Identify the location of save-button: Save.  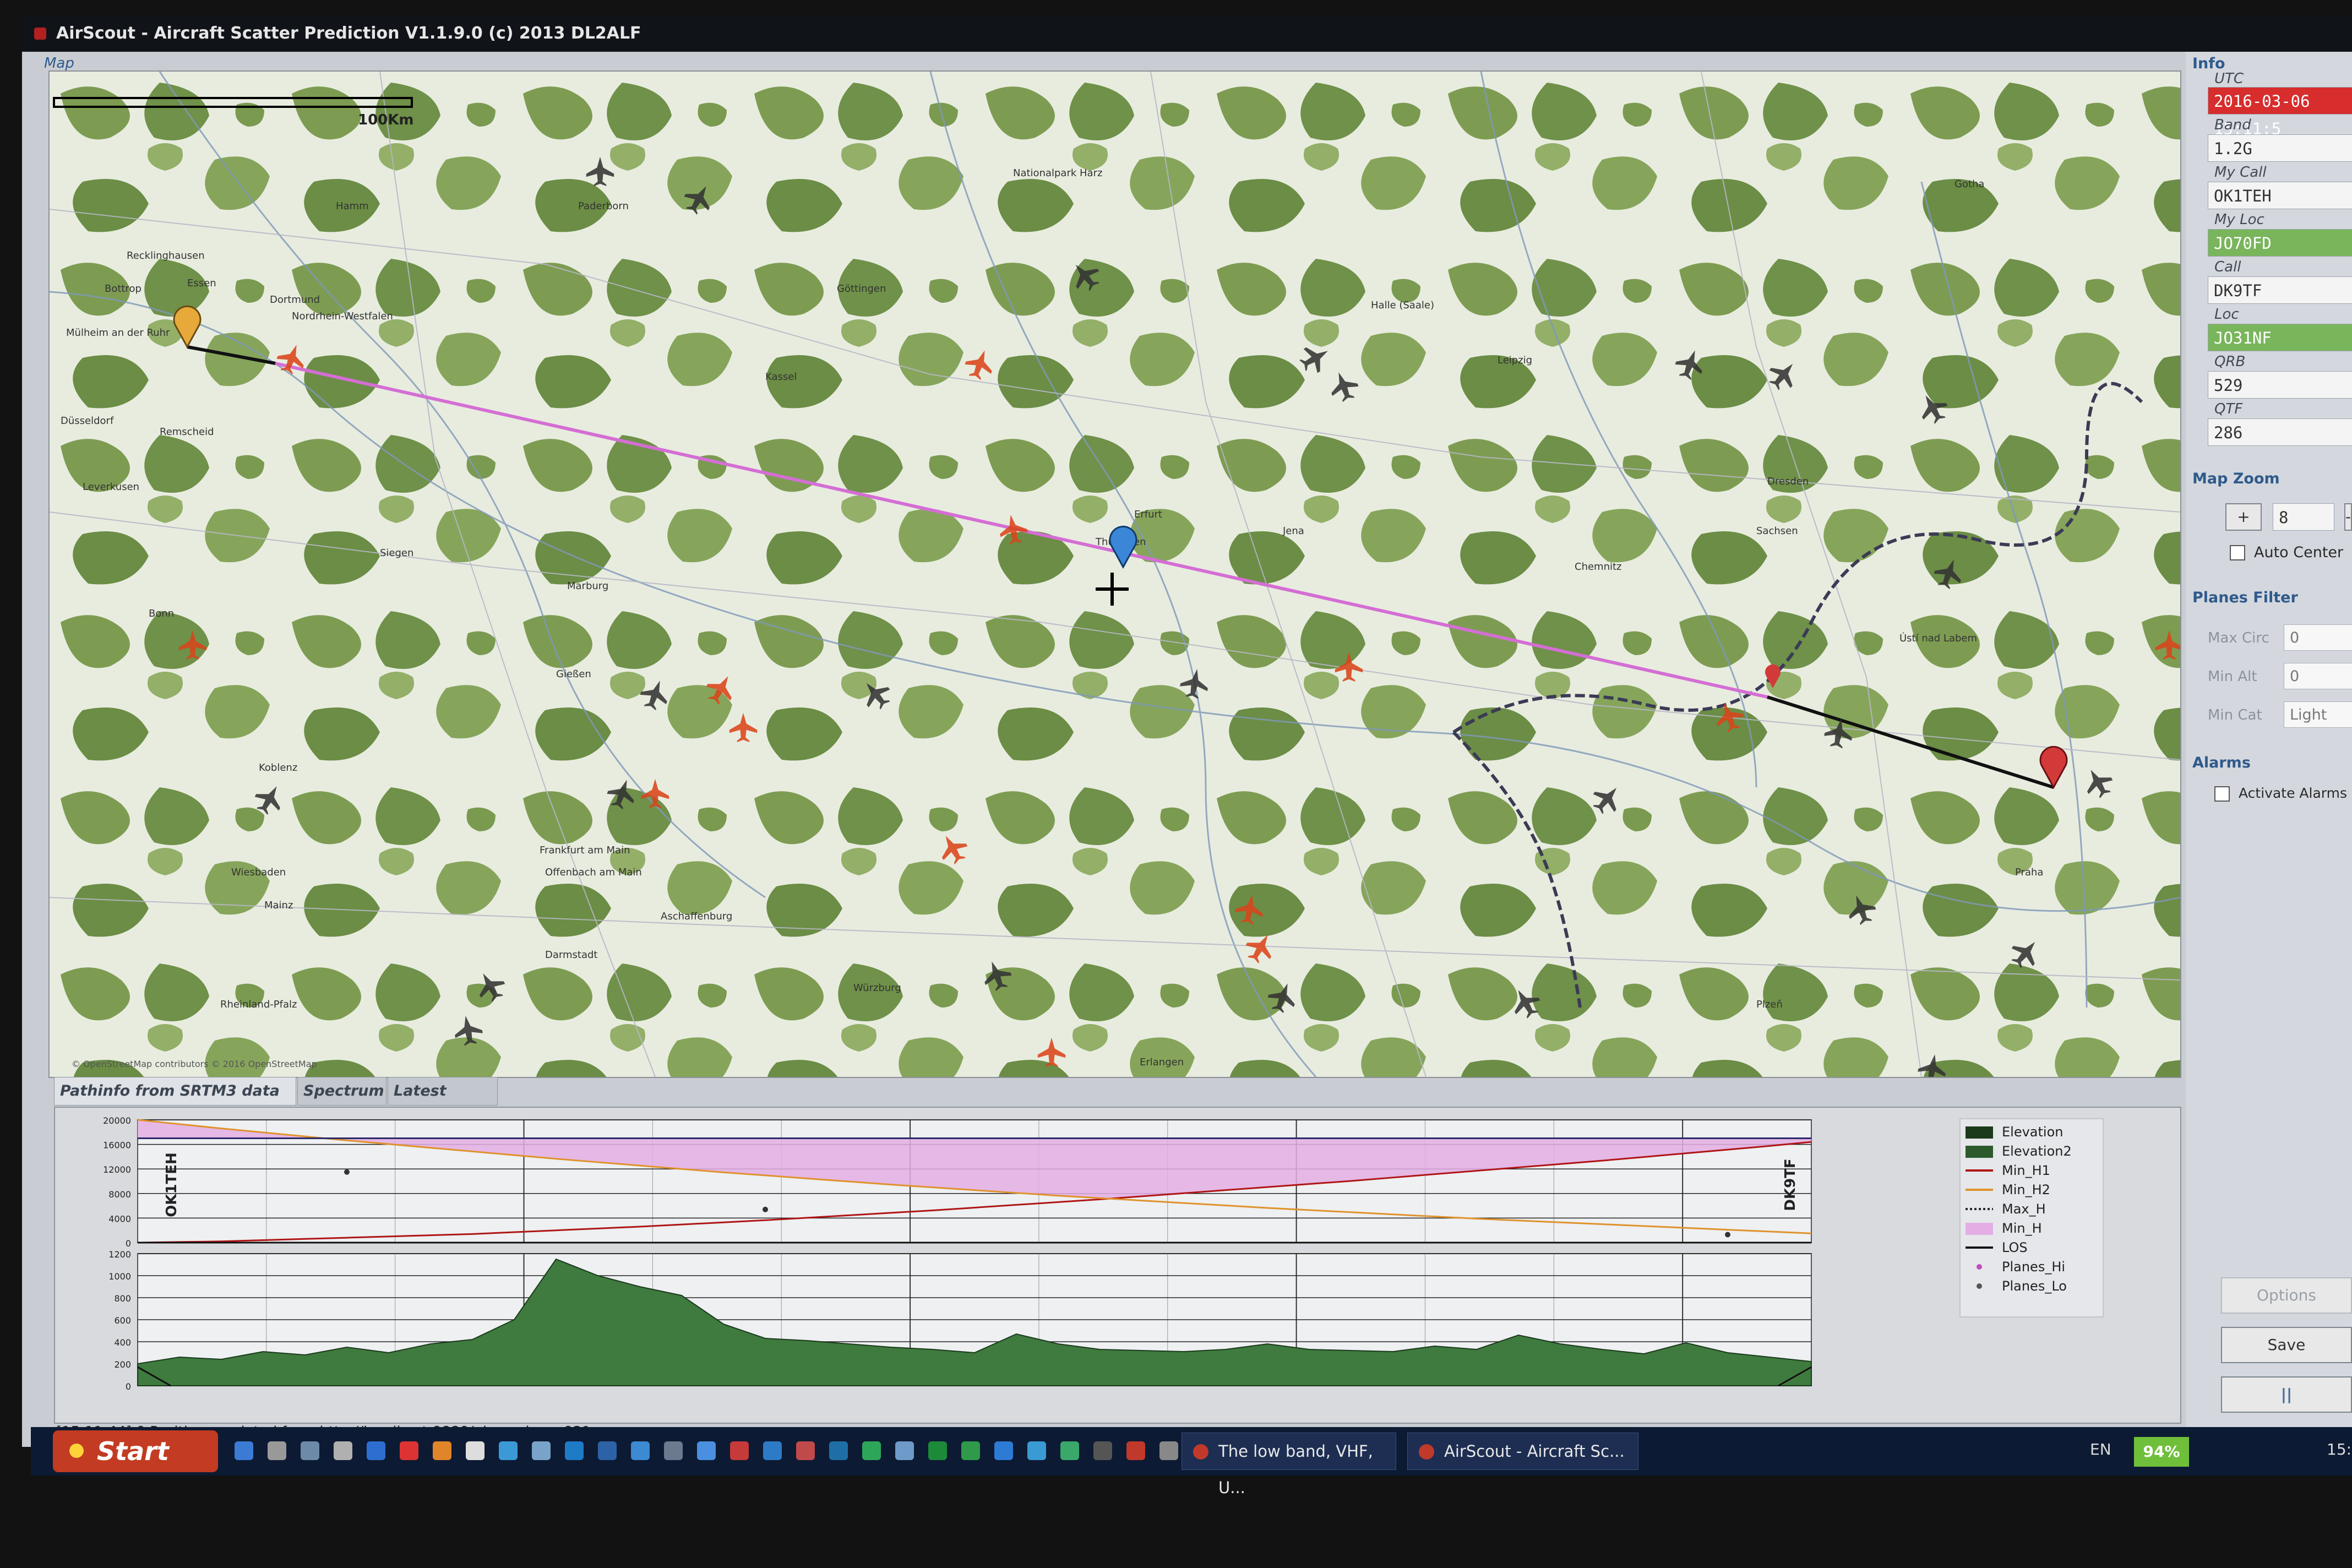
(2287, 1345).